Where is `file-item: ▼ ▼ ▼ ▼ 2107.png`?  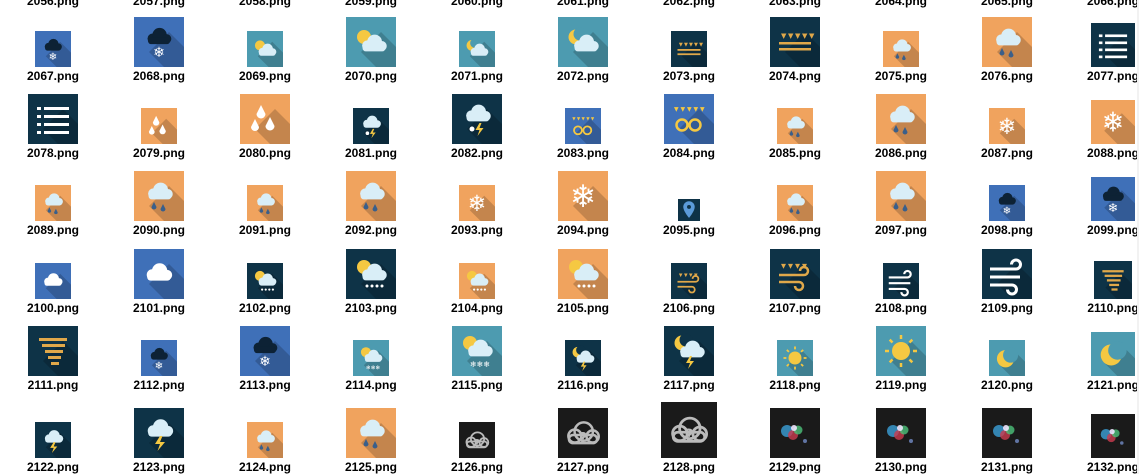 file-item: ▼ ▼ ▼ ▼ 2107.png is located at coordinates (795, 237).